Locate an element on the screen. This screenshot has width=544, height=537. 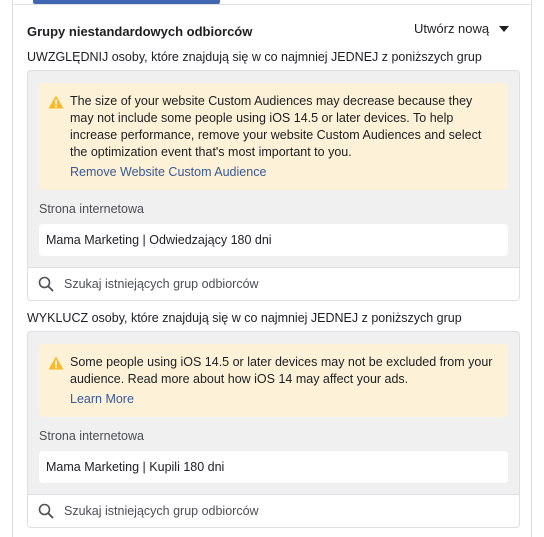
include-audience-item: Mama Marketing | Odwiedzający 180 dni is located at coordinates (273, 240).